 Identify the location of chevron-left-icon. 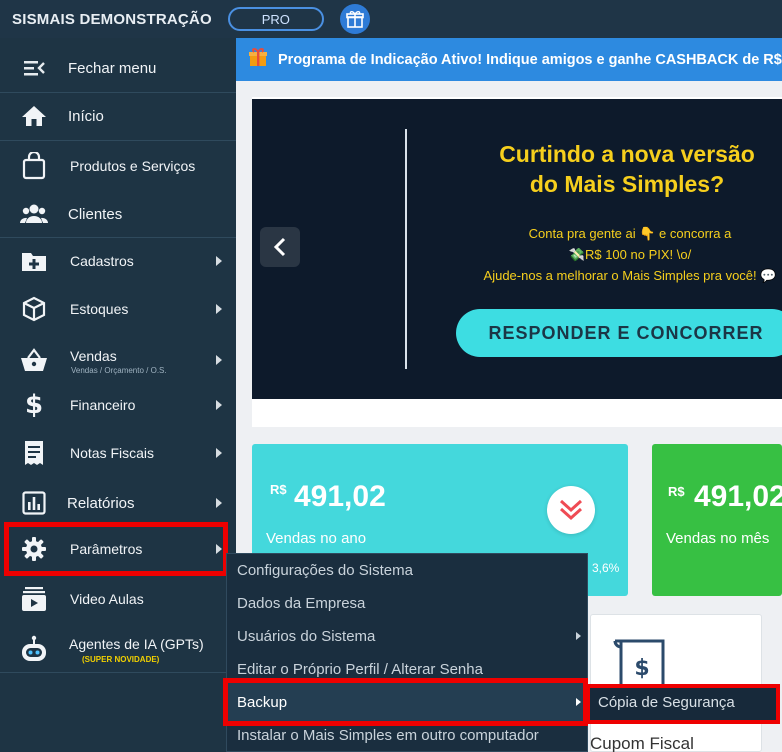
(279, 247).